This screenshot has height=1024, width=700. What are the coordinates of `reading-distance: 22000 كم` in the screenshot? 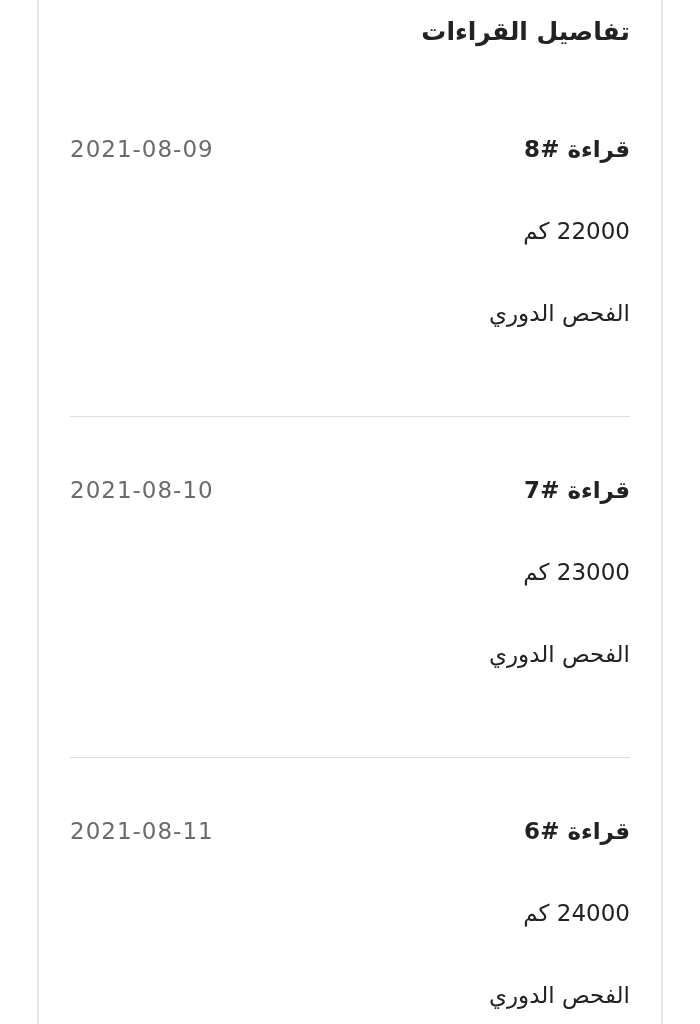 It's located at (576, 231).